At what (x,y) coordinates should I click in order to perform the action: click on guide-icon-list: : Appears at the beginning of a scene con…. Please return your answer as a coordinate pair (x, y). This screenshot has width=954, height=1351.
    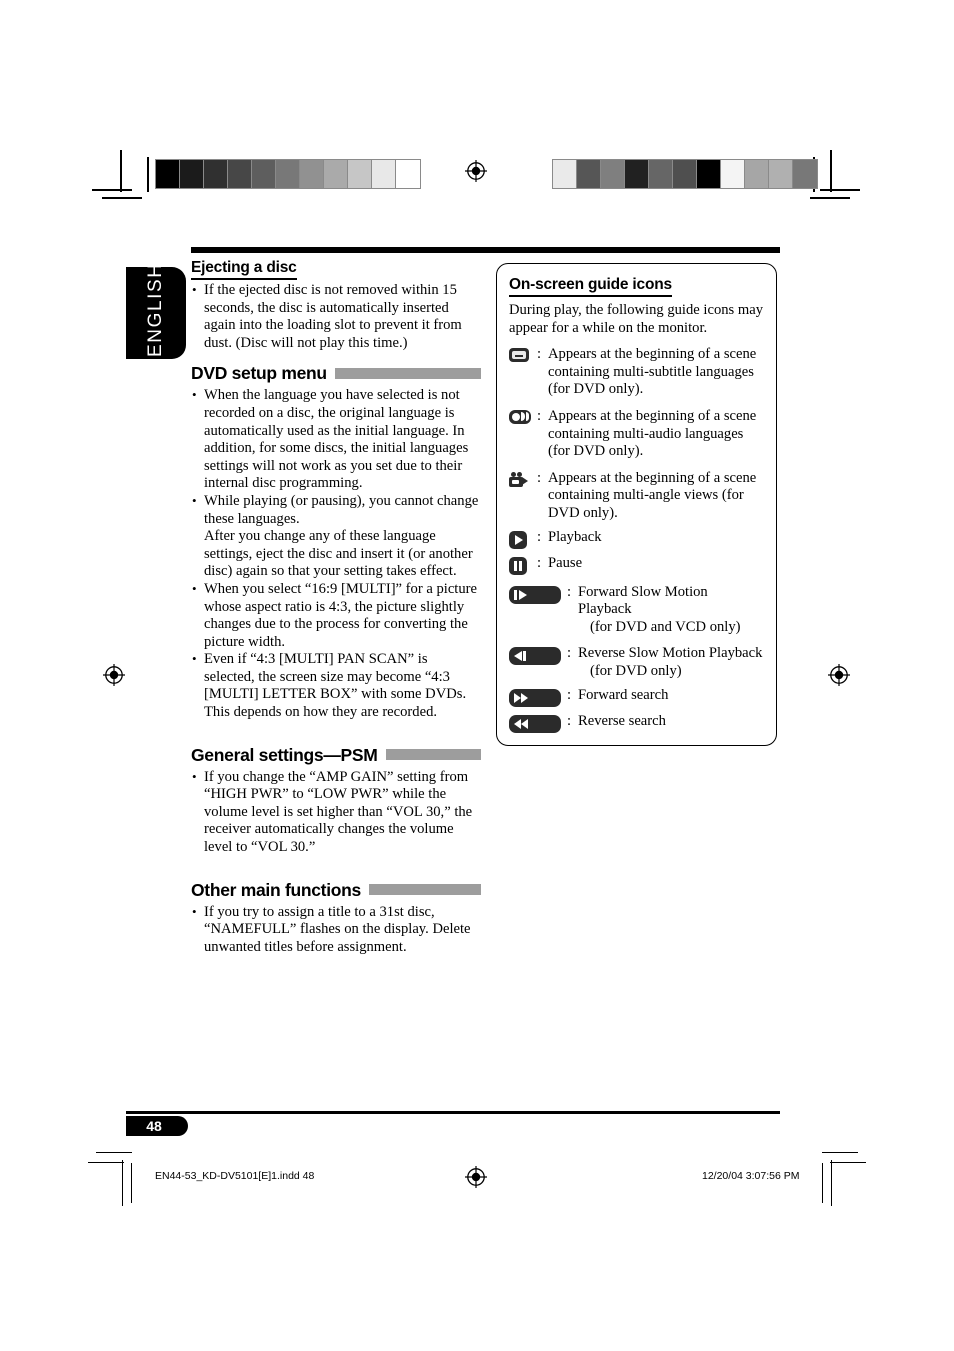
    Looking at the image, I should click on (636, 539).